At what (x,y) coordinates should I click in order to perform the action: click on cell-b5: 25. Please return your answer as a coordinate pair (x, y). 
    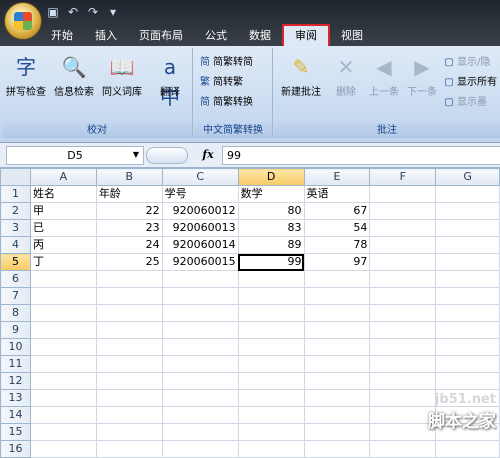
    Looking at the image, I should click on (129, 262).